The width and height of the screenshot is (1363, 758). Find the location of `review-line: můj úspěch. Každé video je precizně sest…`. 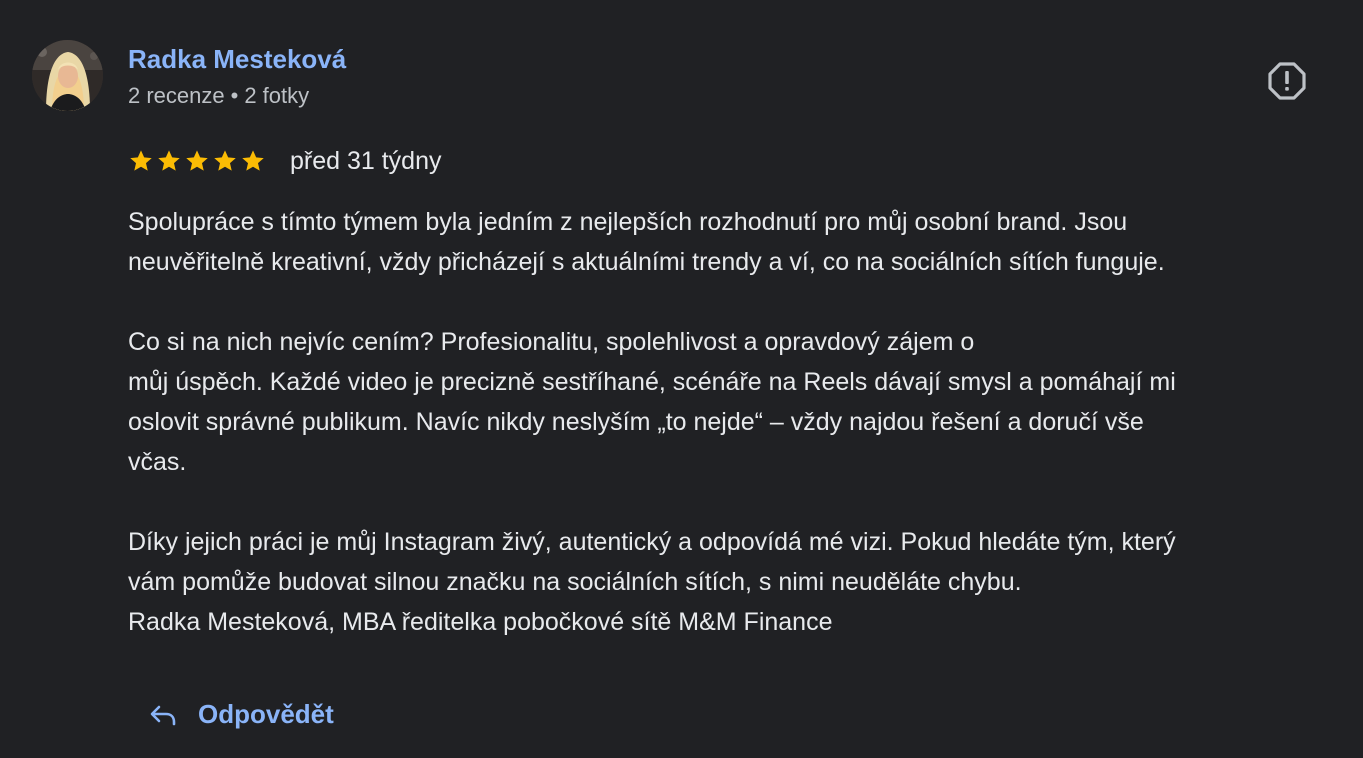

review-line: můj úspěch. Každé video je precizně sest… is located at coordinates (652, 382).